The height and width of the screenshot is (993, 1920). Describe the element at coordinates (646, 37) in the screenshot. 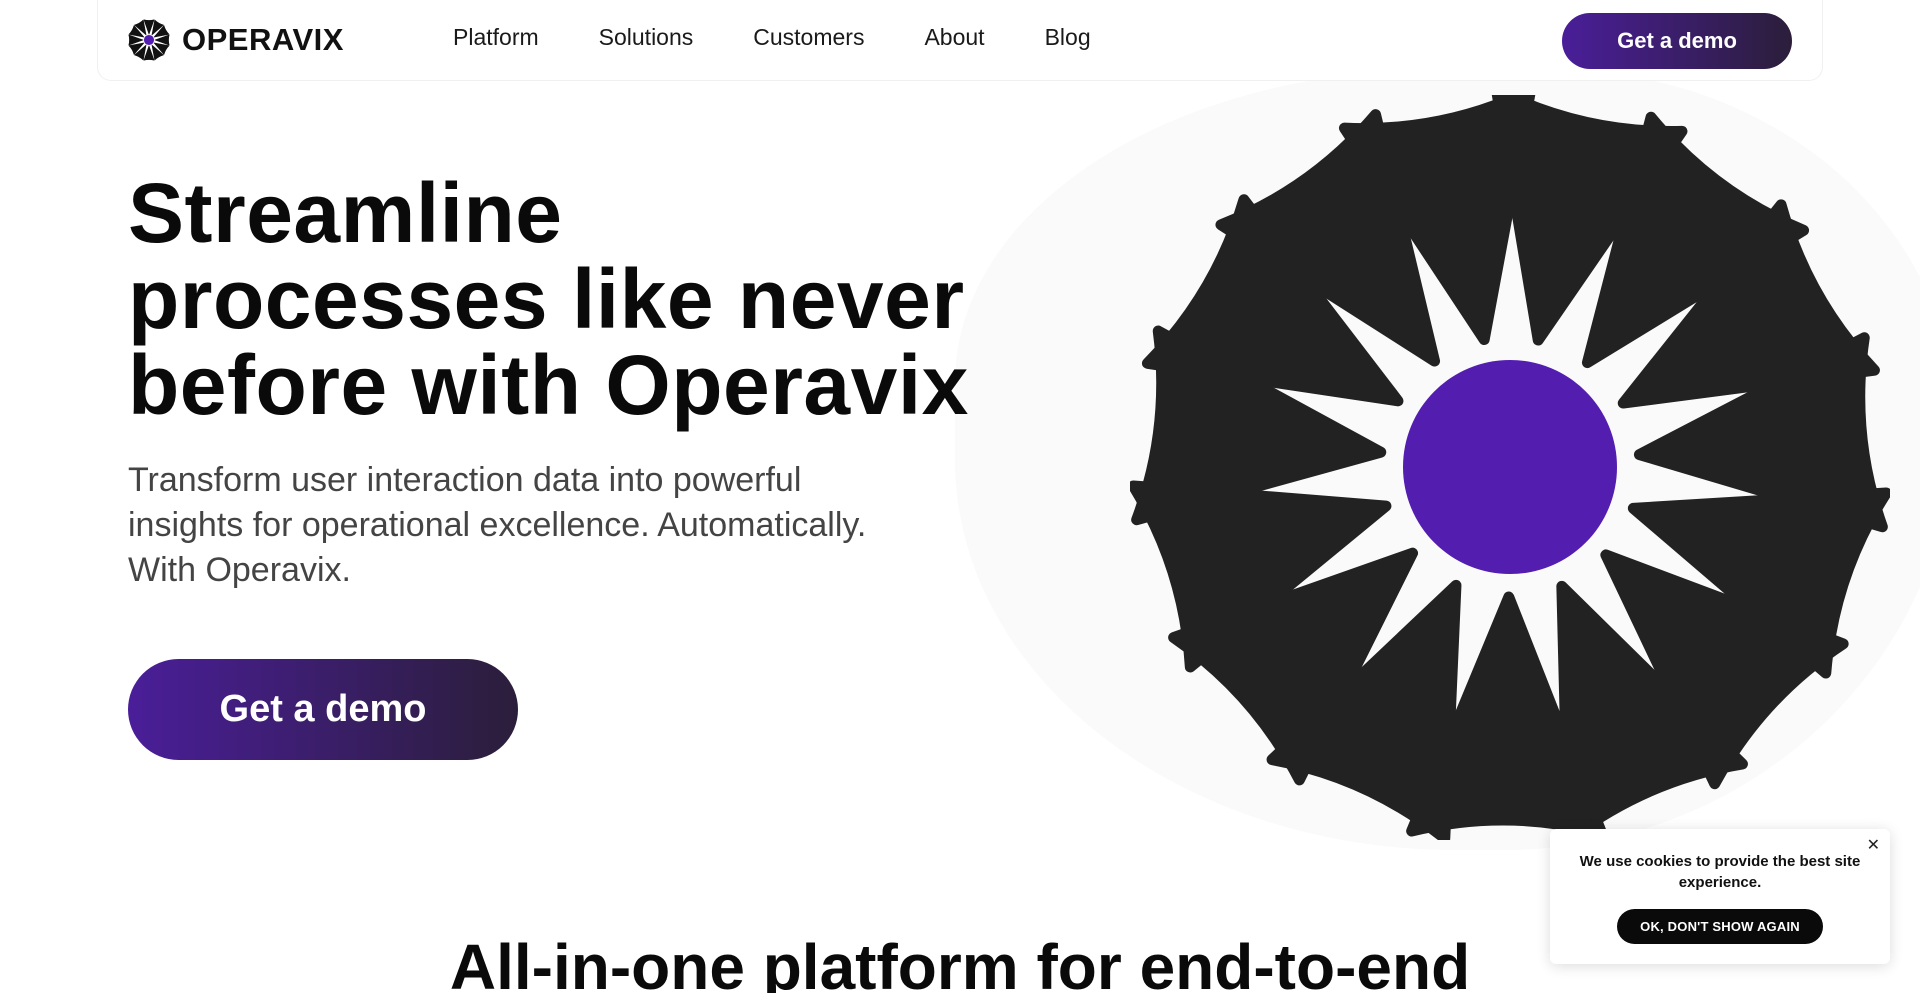

I see `nav-link-solutions: Solutions` at that location.